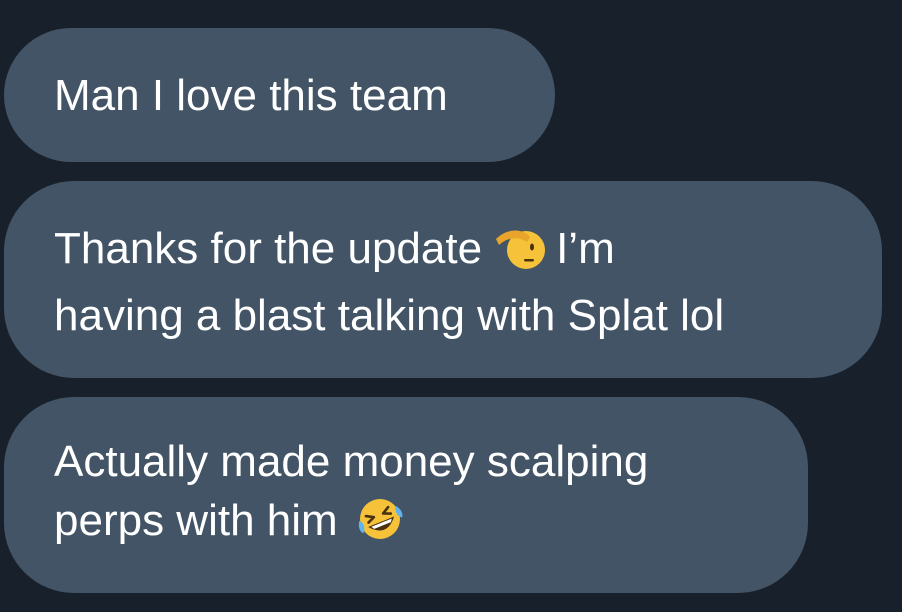 Image resolution: width=902 pixels, height=612 pixels. Describe the element at coordinates (251, 95) in the screenshot. I see `message-text: Man I love this team` at that location.